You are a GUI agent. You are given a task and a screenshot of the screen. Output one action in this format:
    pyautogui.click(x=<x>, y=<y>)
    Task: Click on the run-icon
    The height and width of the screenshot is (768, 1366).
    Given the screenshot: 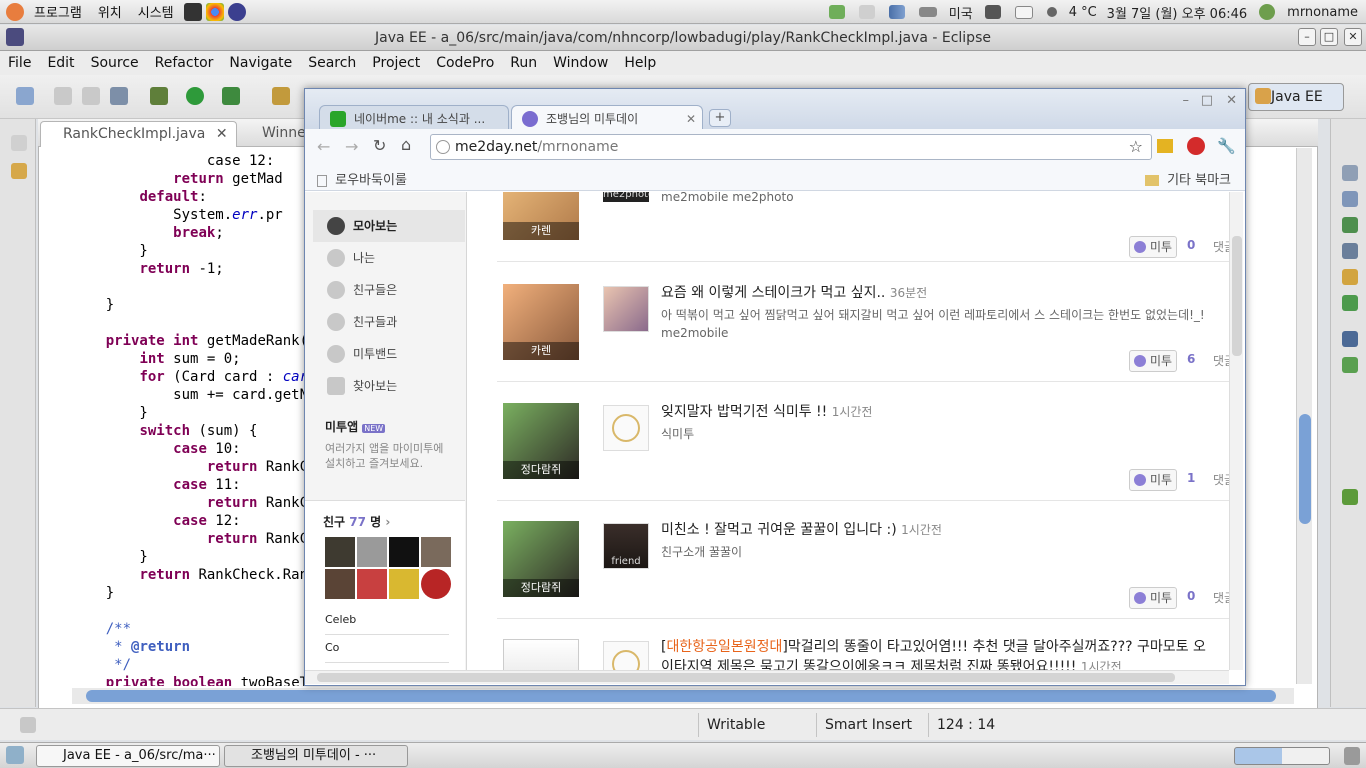 What is the action you would take?
    pyautogui.click(x=195, y=96)
    